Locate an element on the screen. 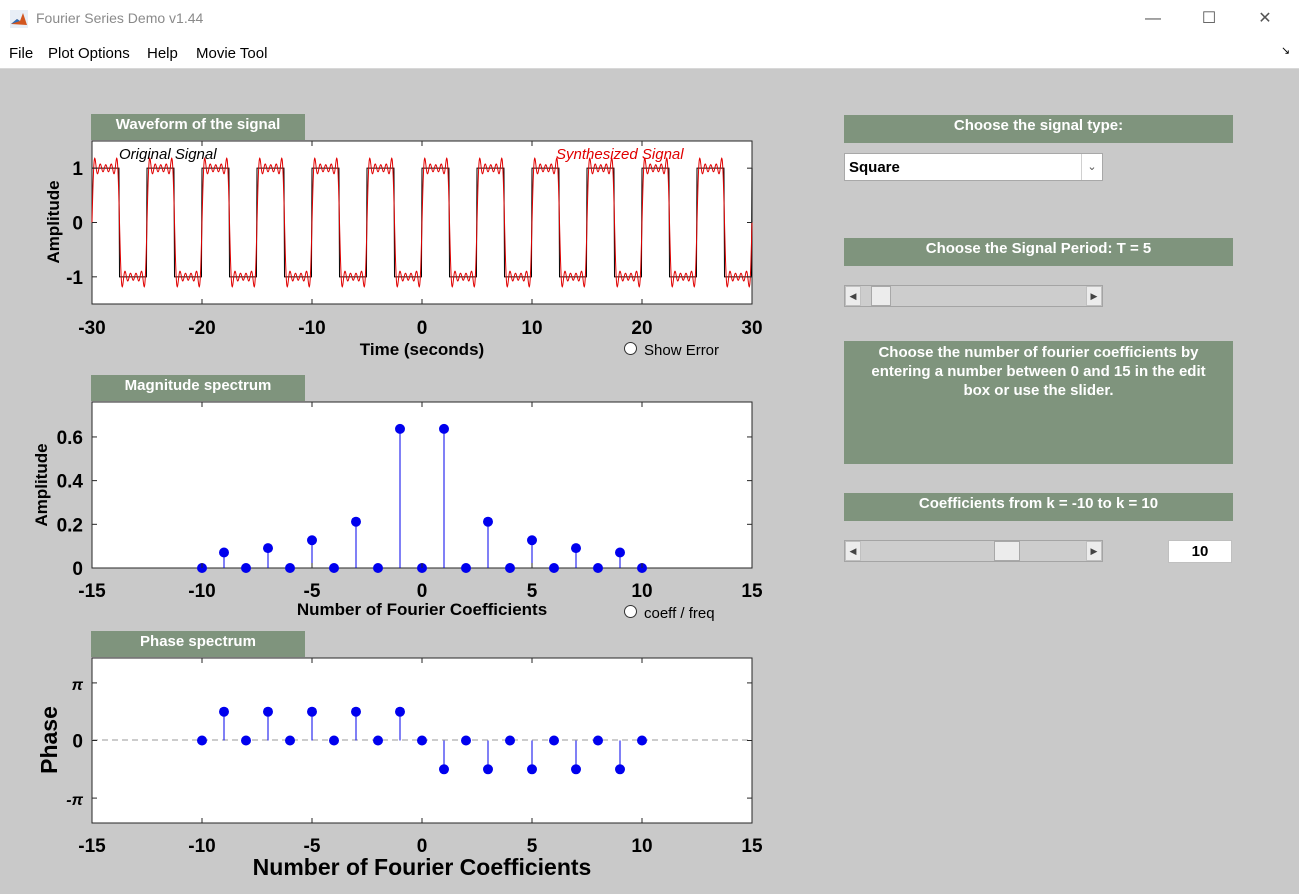 This screenshot has width=1299, height=894. period-slider: ◀ ▶ is located at coordinates (973, 296).